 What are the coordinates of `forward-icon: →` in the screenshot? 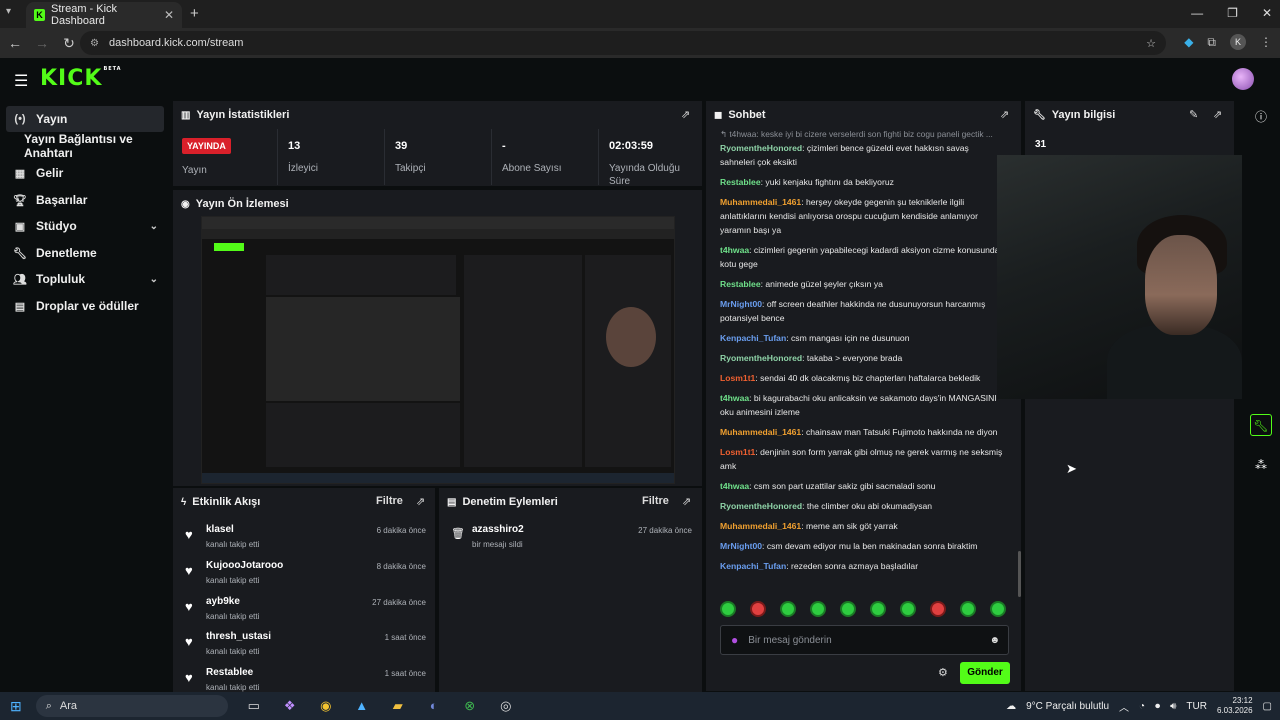 It's located at (42, 43).